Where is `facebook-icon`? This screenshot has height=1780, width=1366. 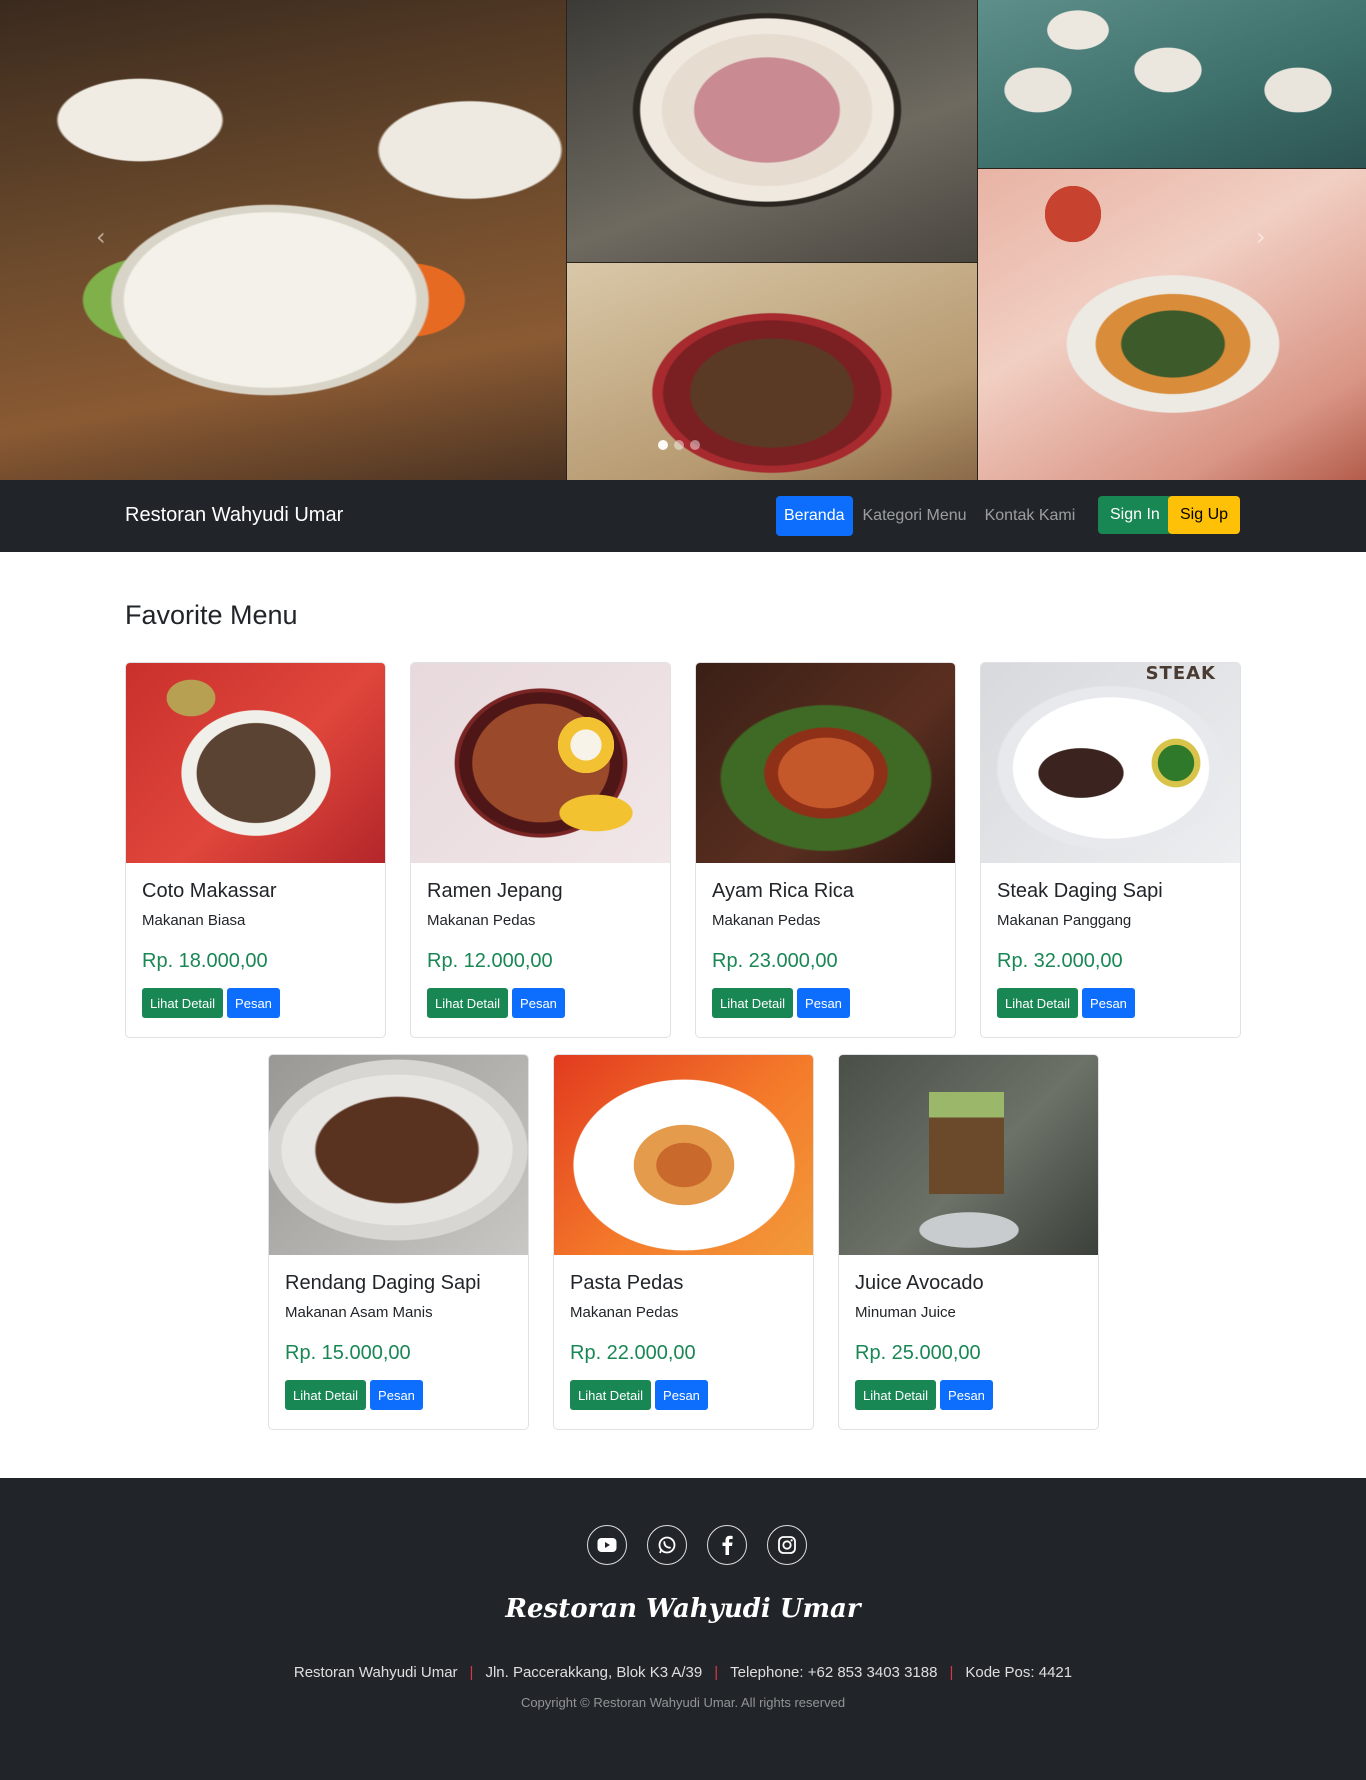 facebook-icon is located at coordinates (727, 1545).